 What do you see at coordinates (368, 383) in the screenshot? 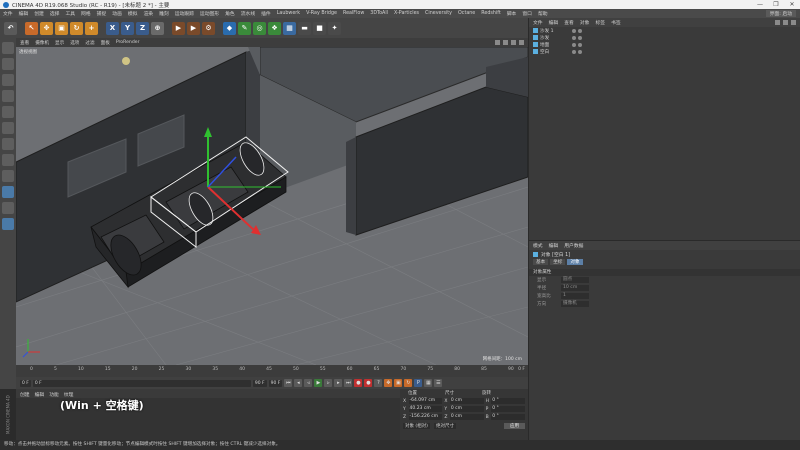
I see `autokey-button: ●` at bounding box center [368, 383].